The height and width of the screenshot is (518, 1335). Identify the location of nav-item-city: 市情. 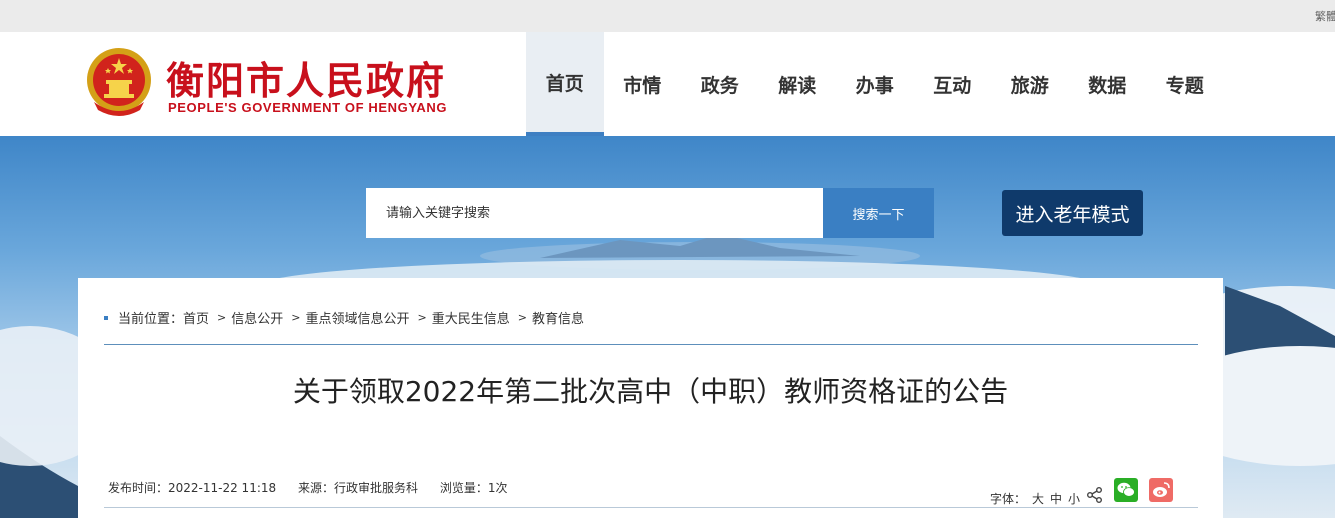
(643, 84).